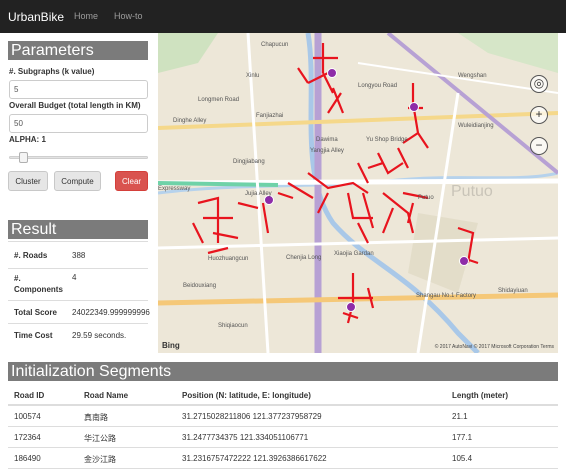  I want to click on result-key: #. Roads, so click(31, 255).